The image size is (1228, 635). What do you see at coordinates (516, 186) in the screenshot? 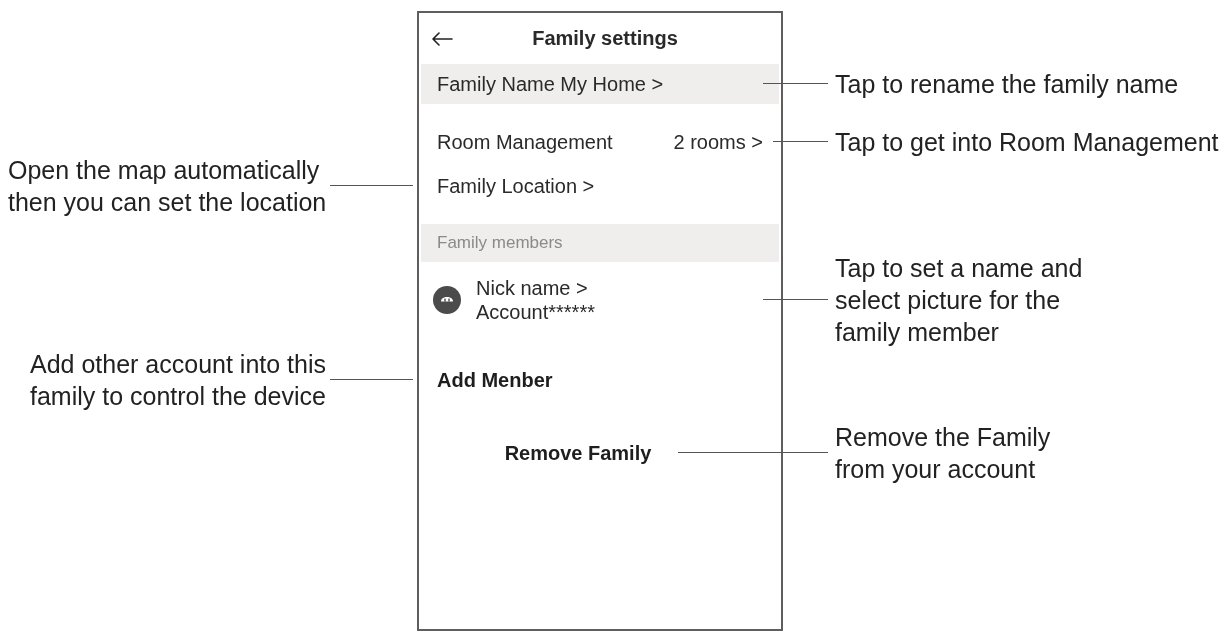
I see `row-label: Family Location >` at bounding box center [516, 186].